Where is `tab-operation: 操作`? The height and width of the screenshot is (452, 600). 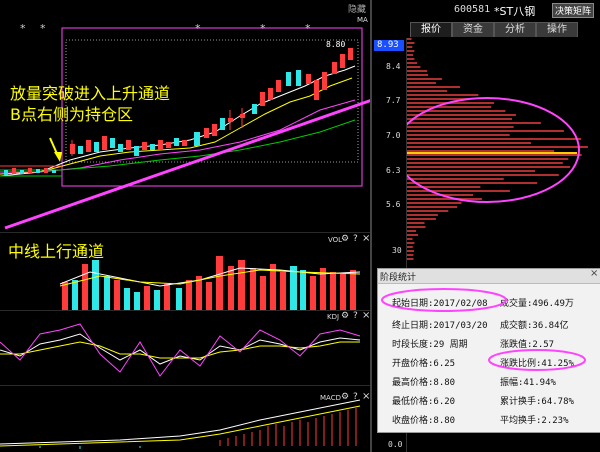 tab-operation: 操作 is located at coordinates (557, 29).